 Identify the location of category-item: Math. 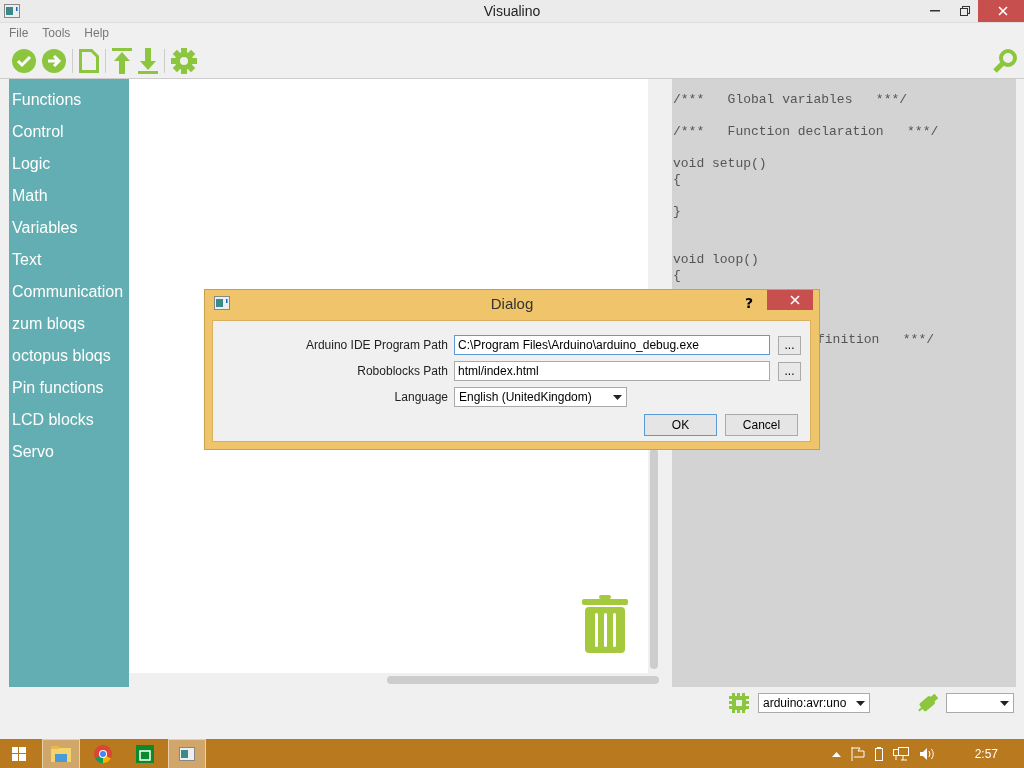
(69, 203).